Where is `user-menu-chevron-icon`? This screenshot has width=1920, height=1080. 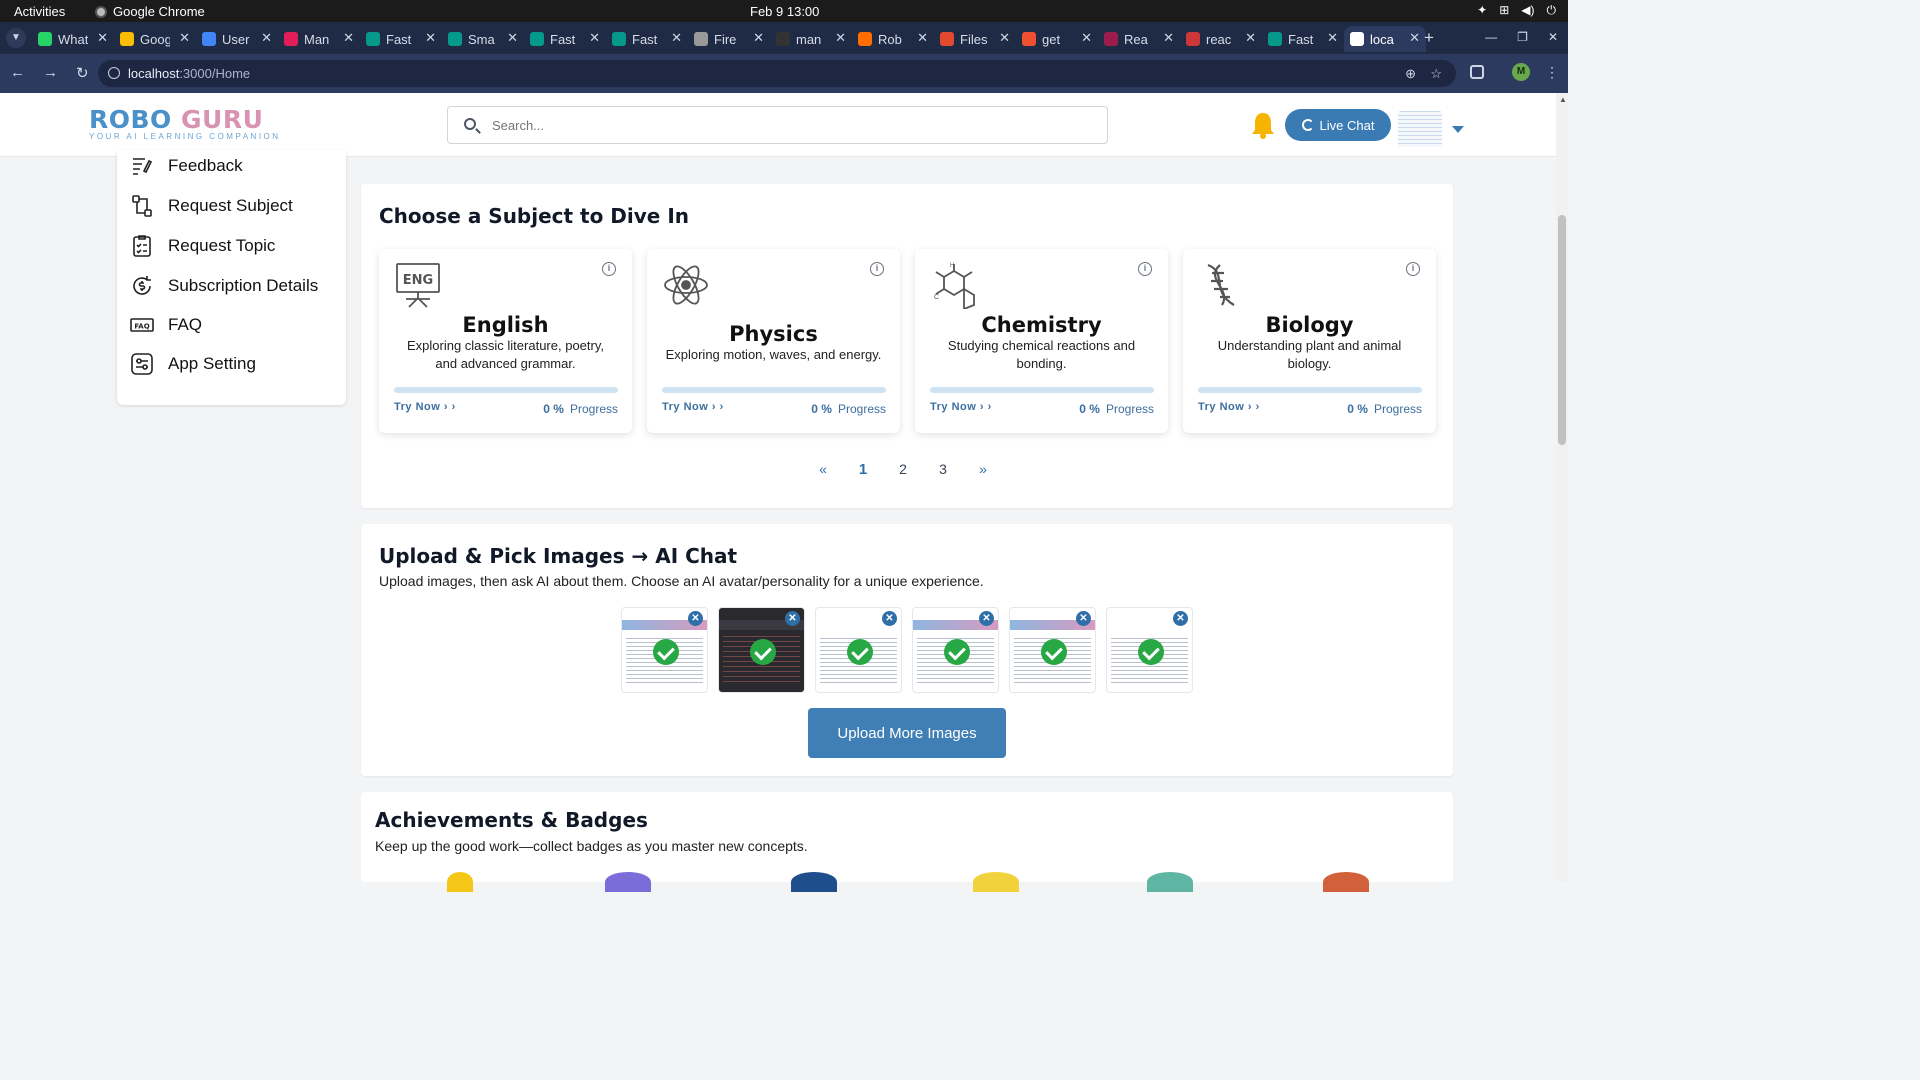 user-menu-chevron-icon is located at coordinates (1458, 129).